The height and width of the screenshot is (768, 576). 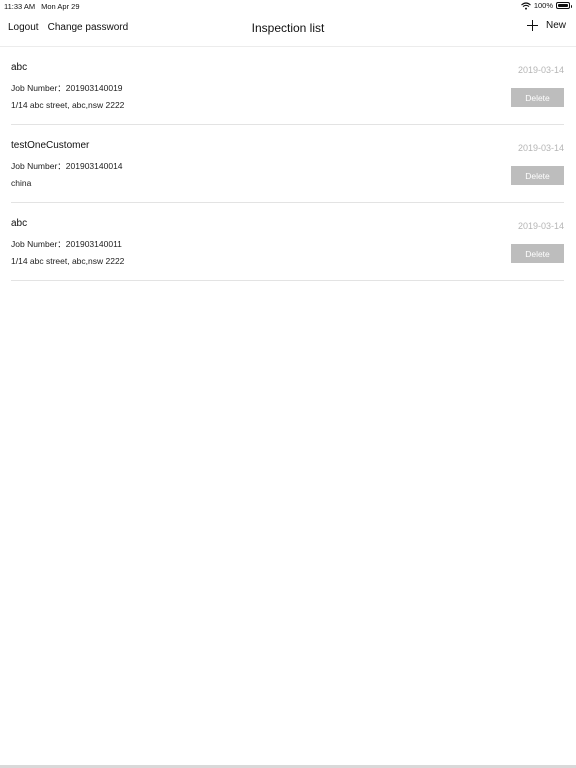 What do you see at coordinates (525, 5) in the screenshot?
I see `wifi-icon` at bounding box center [525, 5].